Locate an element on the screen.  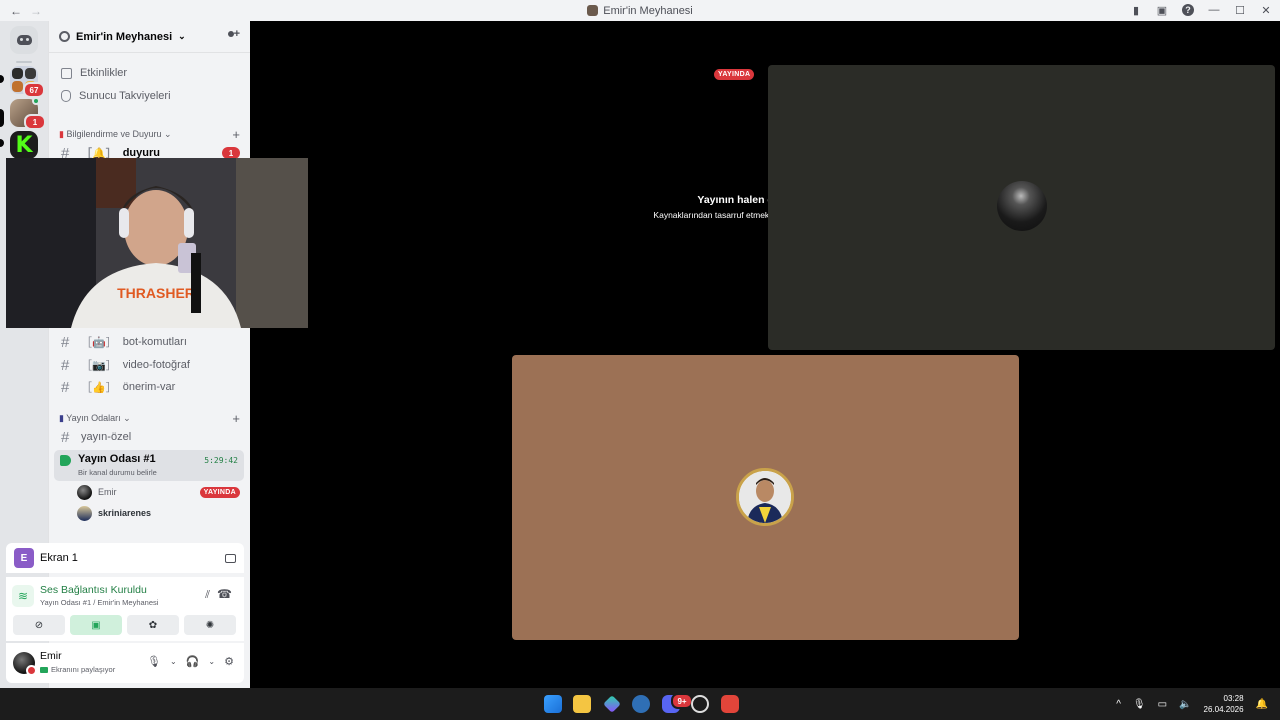
settings-gear-icon: ⚙ is located at coordinates (229, 661).